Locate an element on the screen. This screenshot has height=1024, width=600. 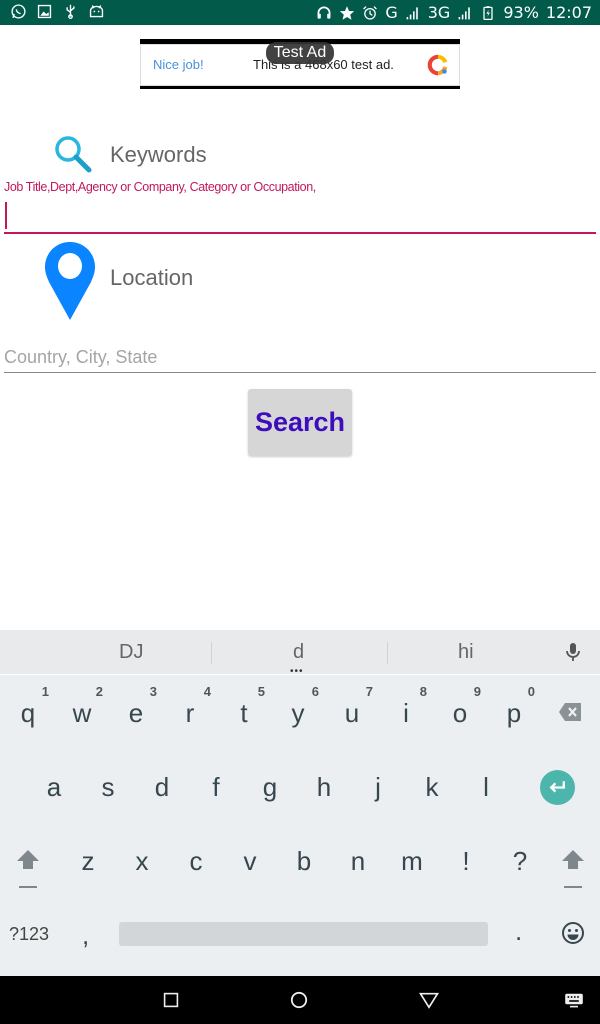
key-label: m is located at coordinates (412, 861).